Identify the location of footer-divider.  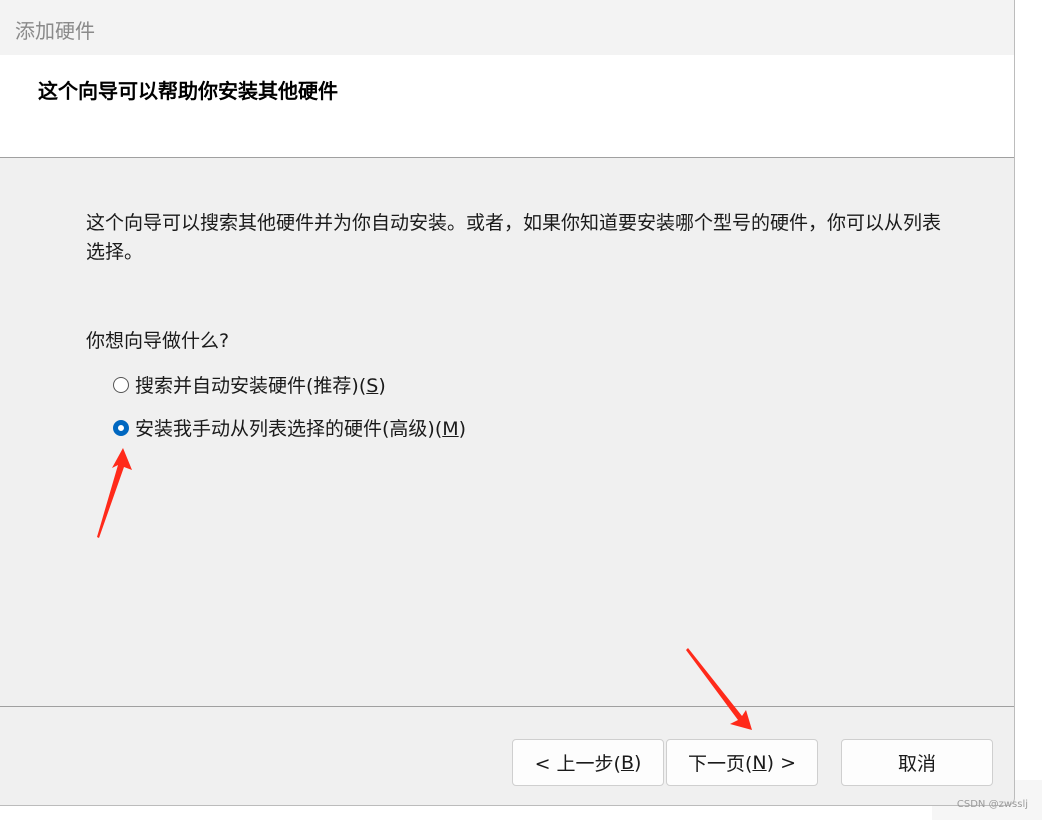
(507, 706).